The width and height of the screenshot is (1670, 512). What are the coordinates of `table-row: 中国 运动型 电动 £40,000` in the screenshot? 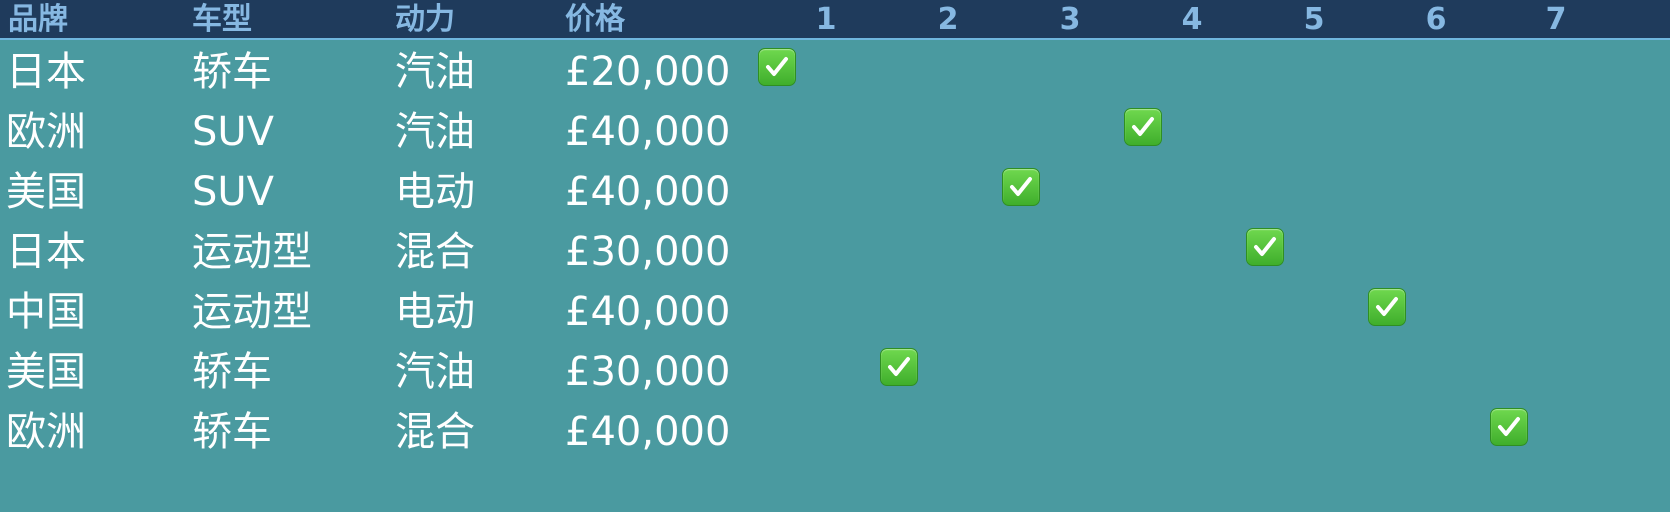 It's located at (835, 312).